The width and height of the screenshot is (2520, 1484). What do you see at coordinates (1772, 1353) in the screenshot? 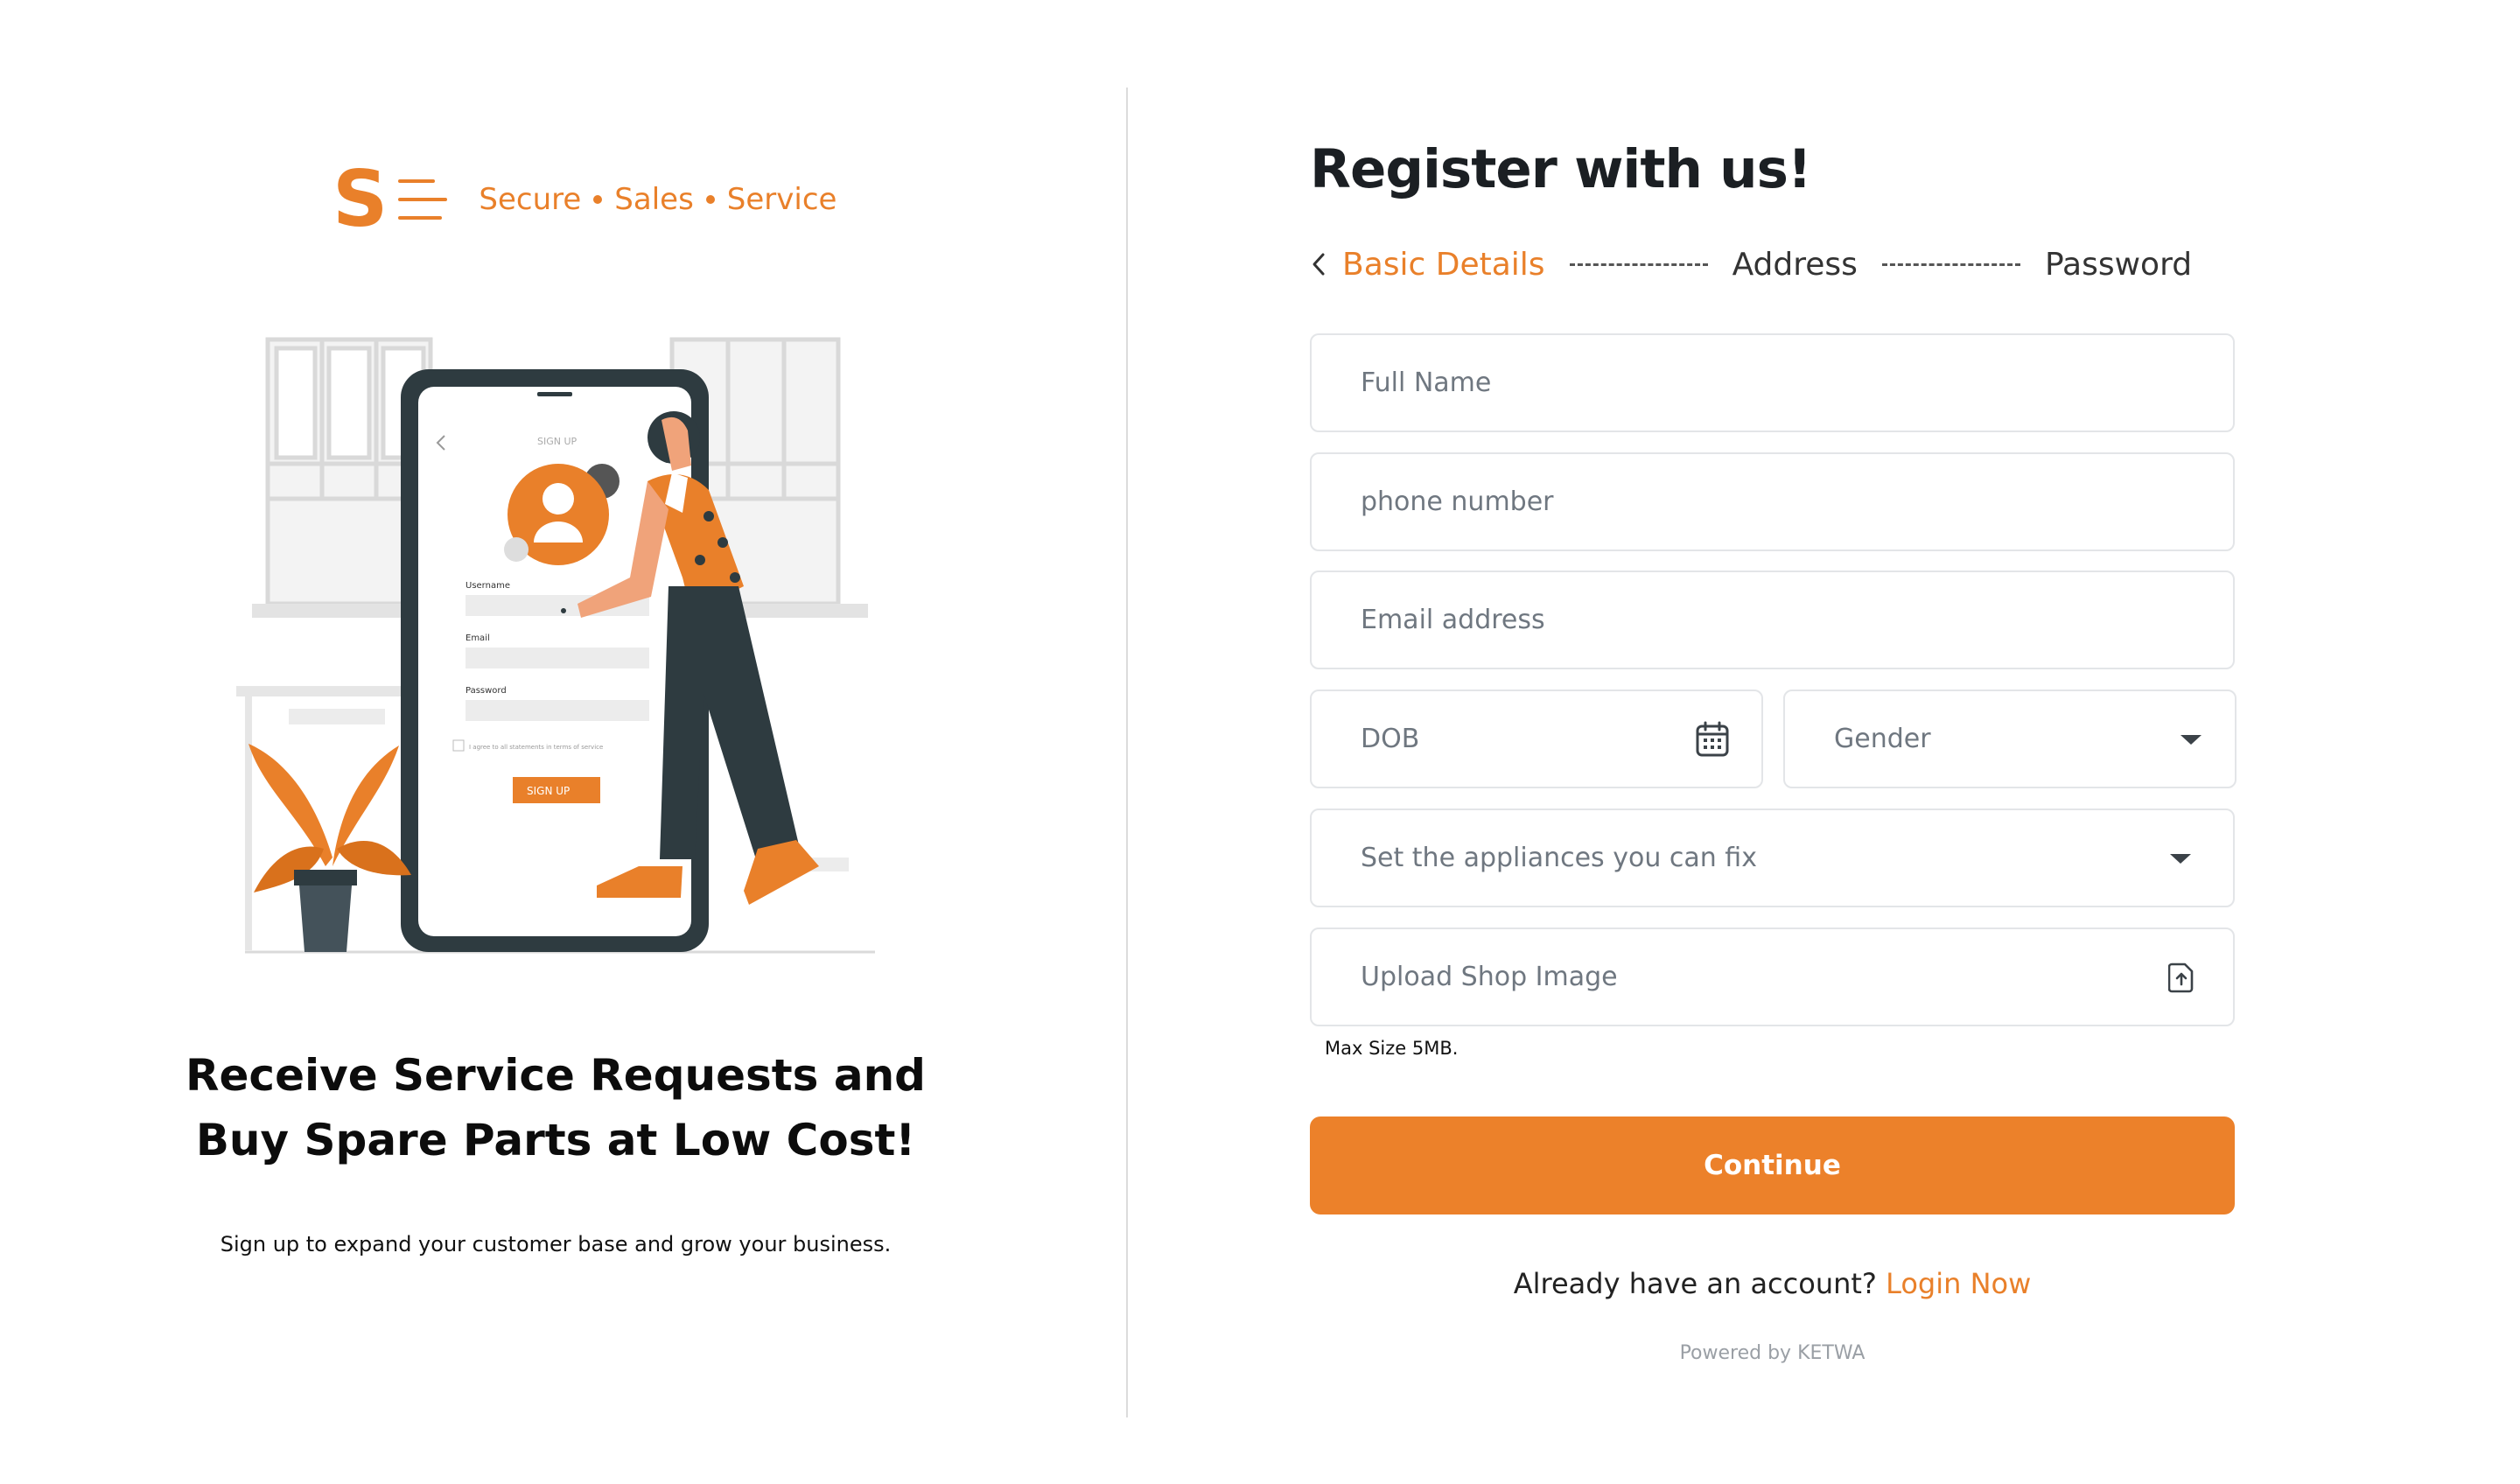
I see `powered-by-footer: Powered by KETWA` at bounding box center [1772, 1353].